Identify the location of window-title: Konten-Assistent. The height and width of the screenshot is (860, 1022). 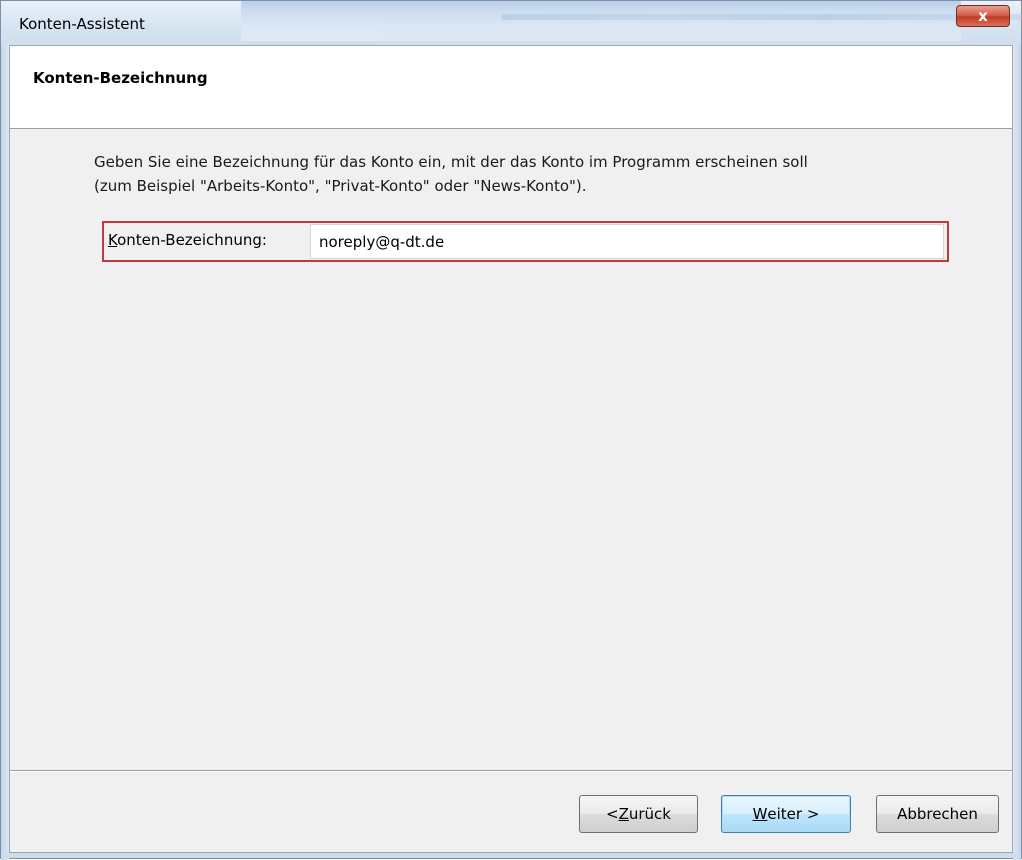
(82, 24).